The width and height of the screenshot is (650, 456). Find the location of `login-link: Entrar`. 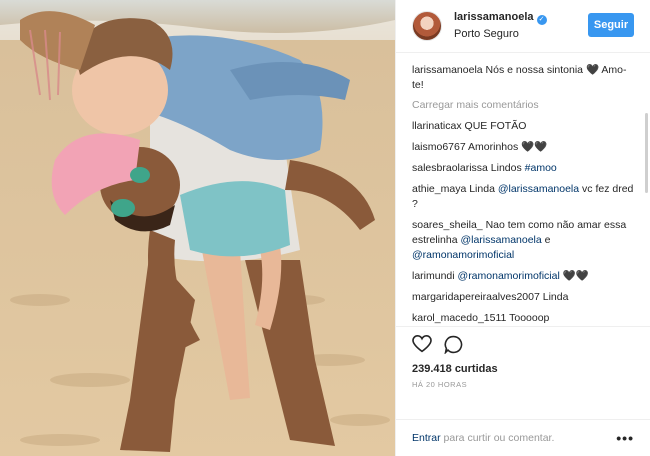

login-link: Entrar is located at coordinates (426, 438).